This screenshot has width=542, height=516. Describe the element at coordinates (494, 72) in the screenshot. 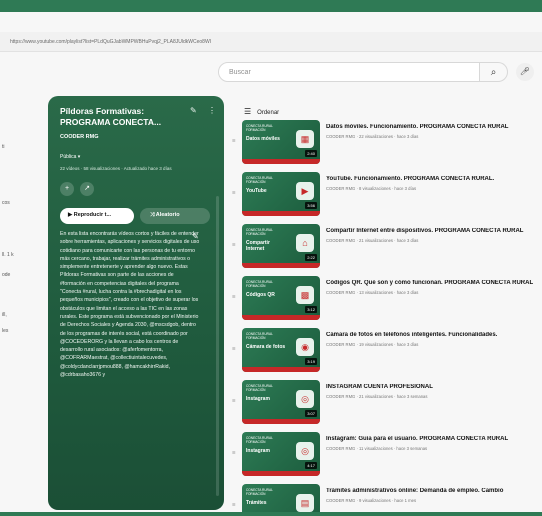

I see `search-icon: ⌕` at that location.